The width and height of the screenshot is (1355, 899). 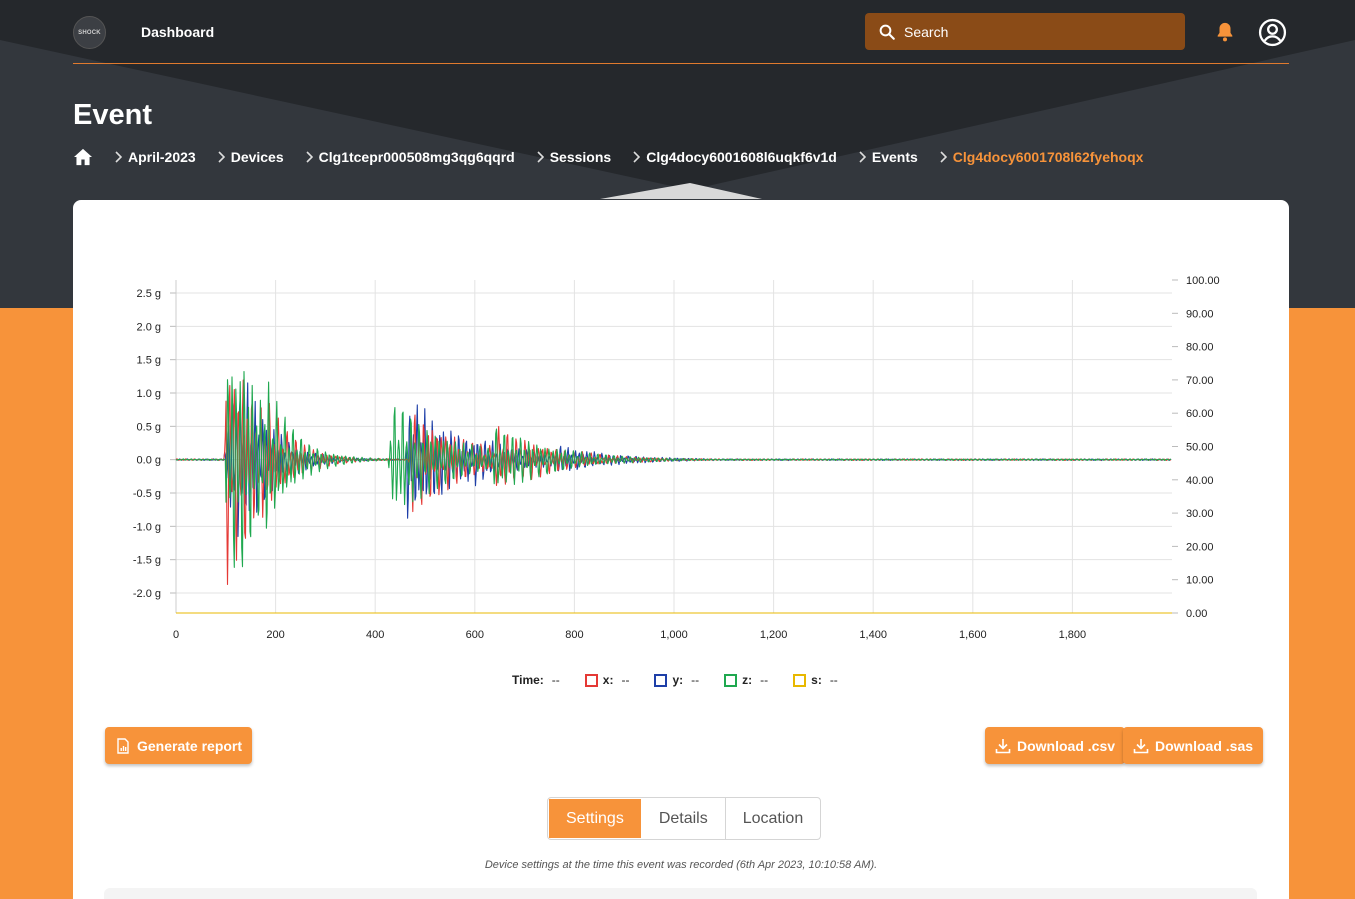 I want to click on y-left-tick-label: 2.5 g, so click(x=149, y=294).